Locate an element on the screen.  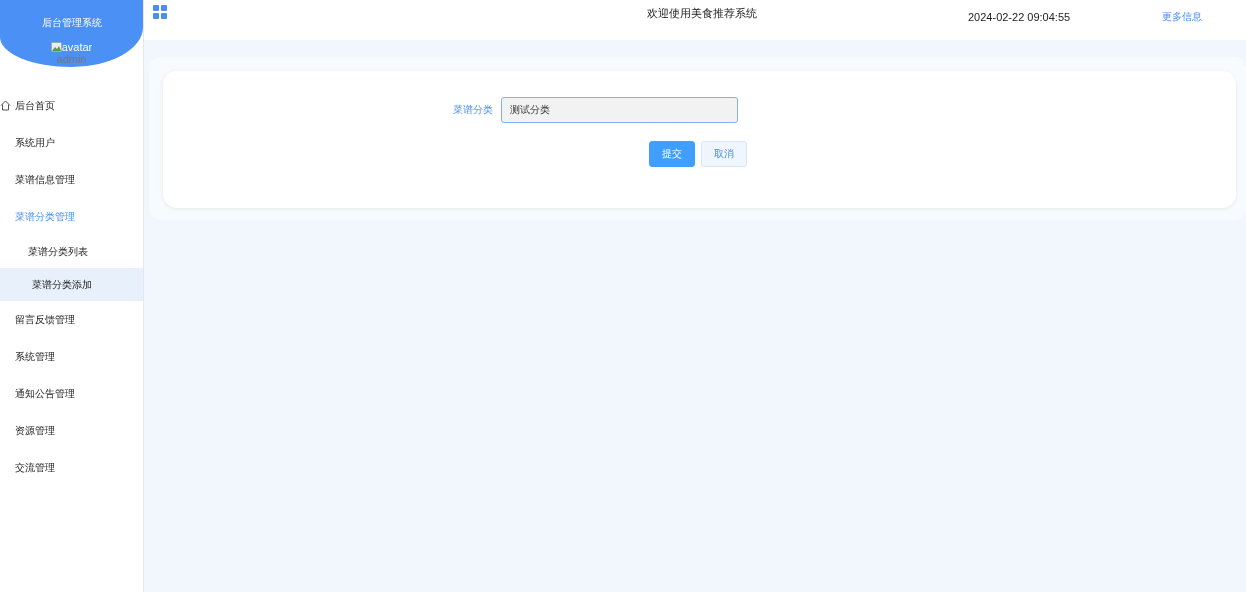
avatar-image: avatar is located at coordinates (71, 47).